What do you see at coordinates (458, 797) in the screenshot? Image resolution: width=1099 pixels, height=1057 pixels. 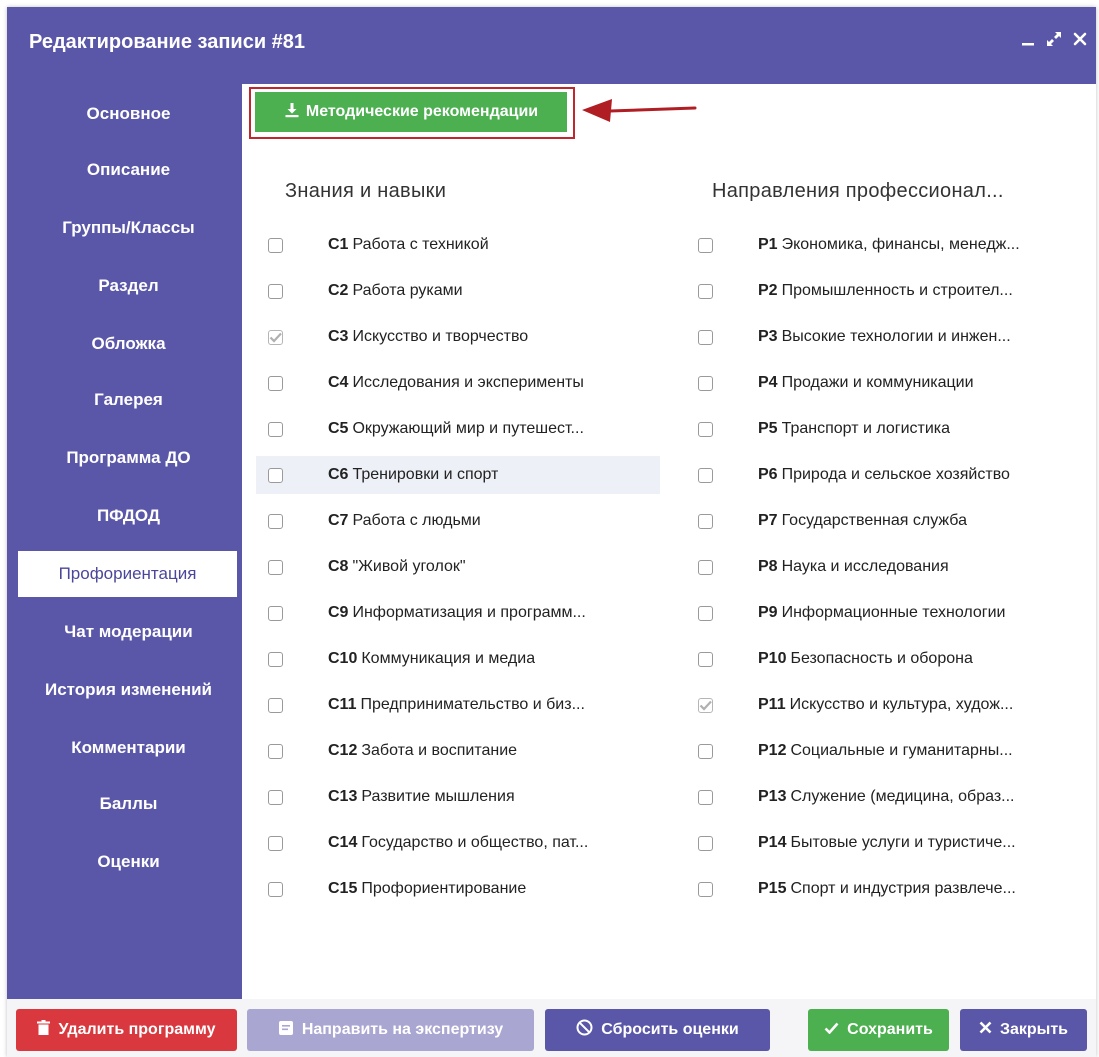 I see `checkbox-row: C13 Развитие мышления` at bounding box center [458, 797].